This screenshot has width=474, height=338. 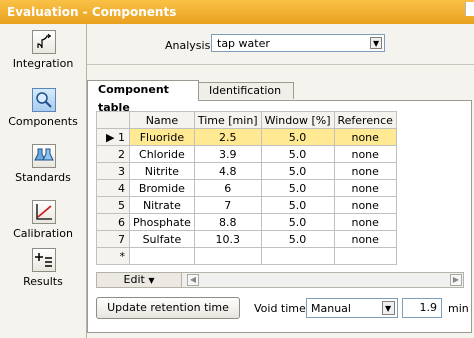 What do you see at coordinates (227, 188) in the screenshot?
I see `cell-time: 6` at bounding box center [227, 188].